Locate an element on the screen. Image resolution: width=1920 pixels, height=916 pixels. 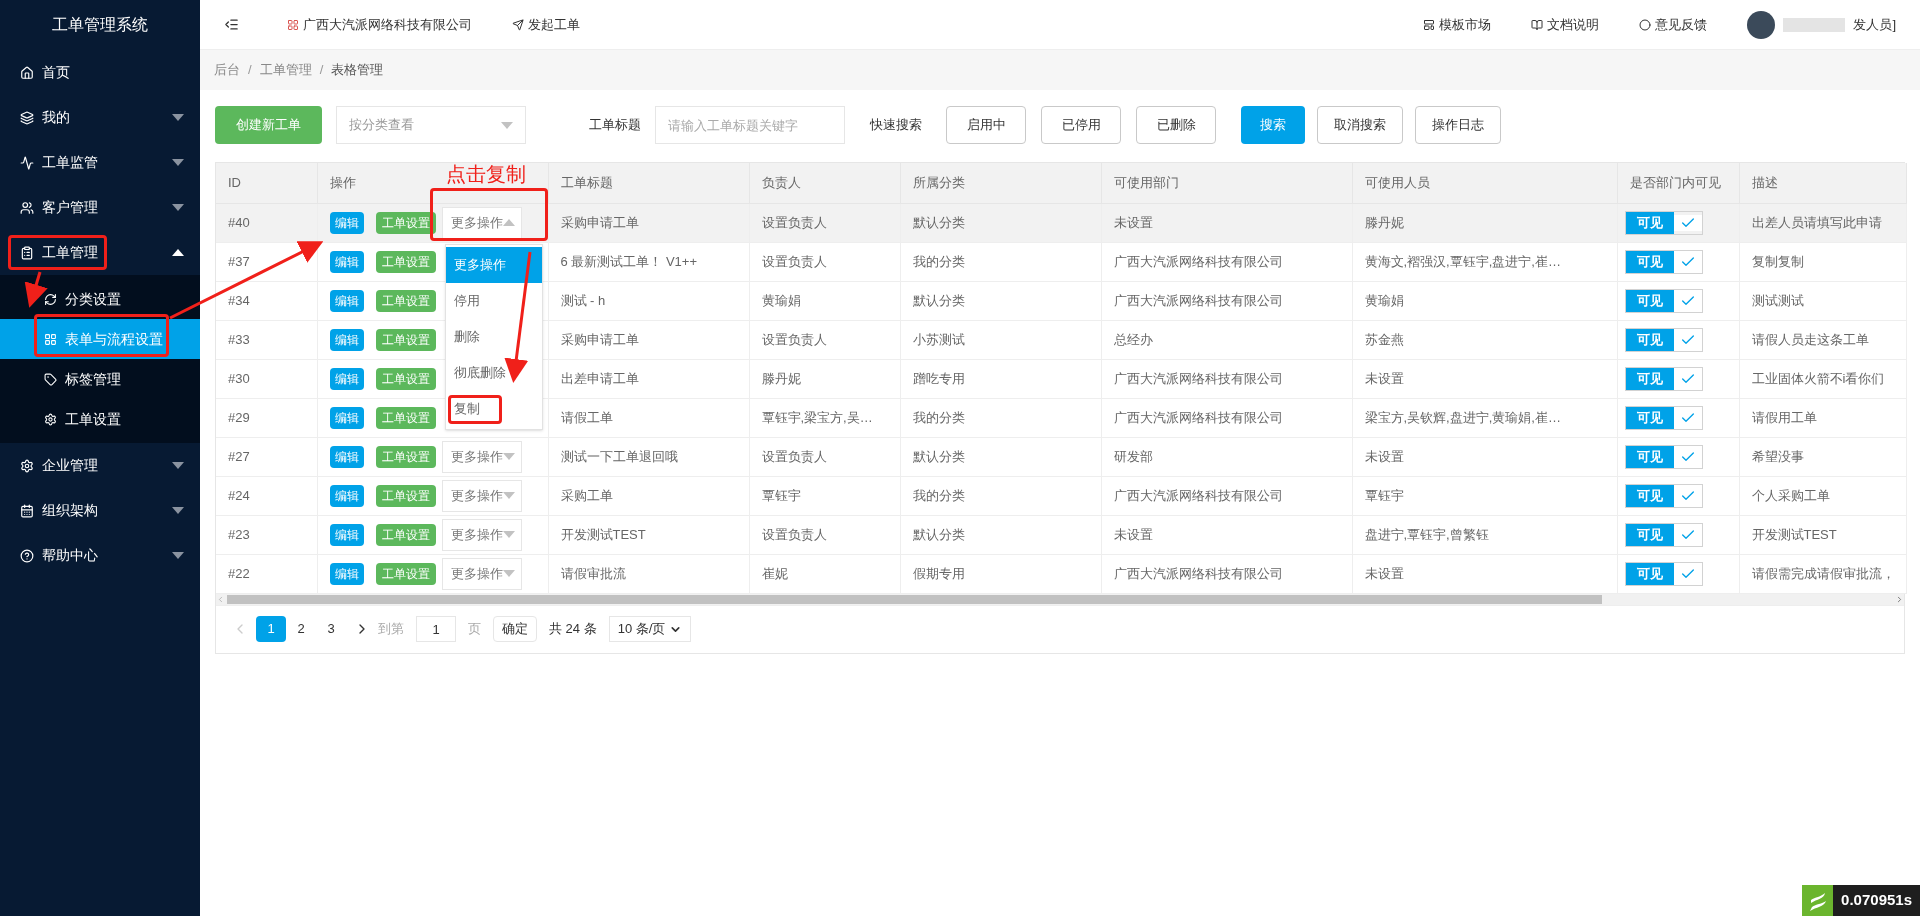
scroll-right-icon is located at coordinates (1899, 599).